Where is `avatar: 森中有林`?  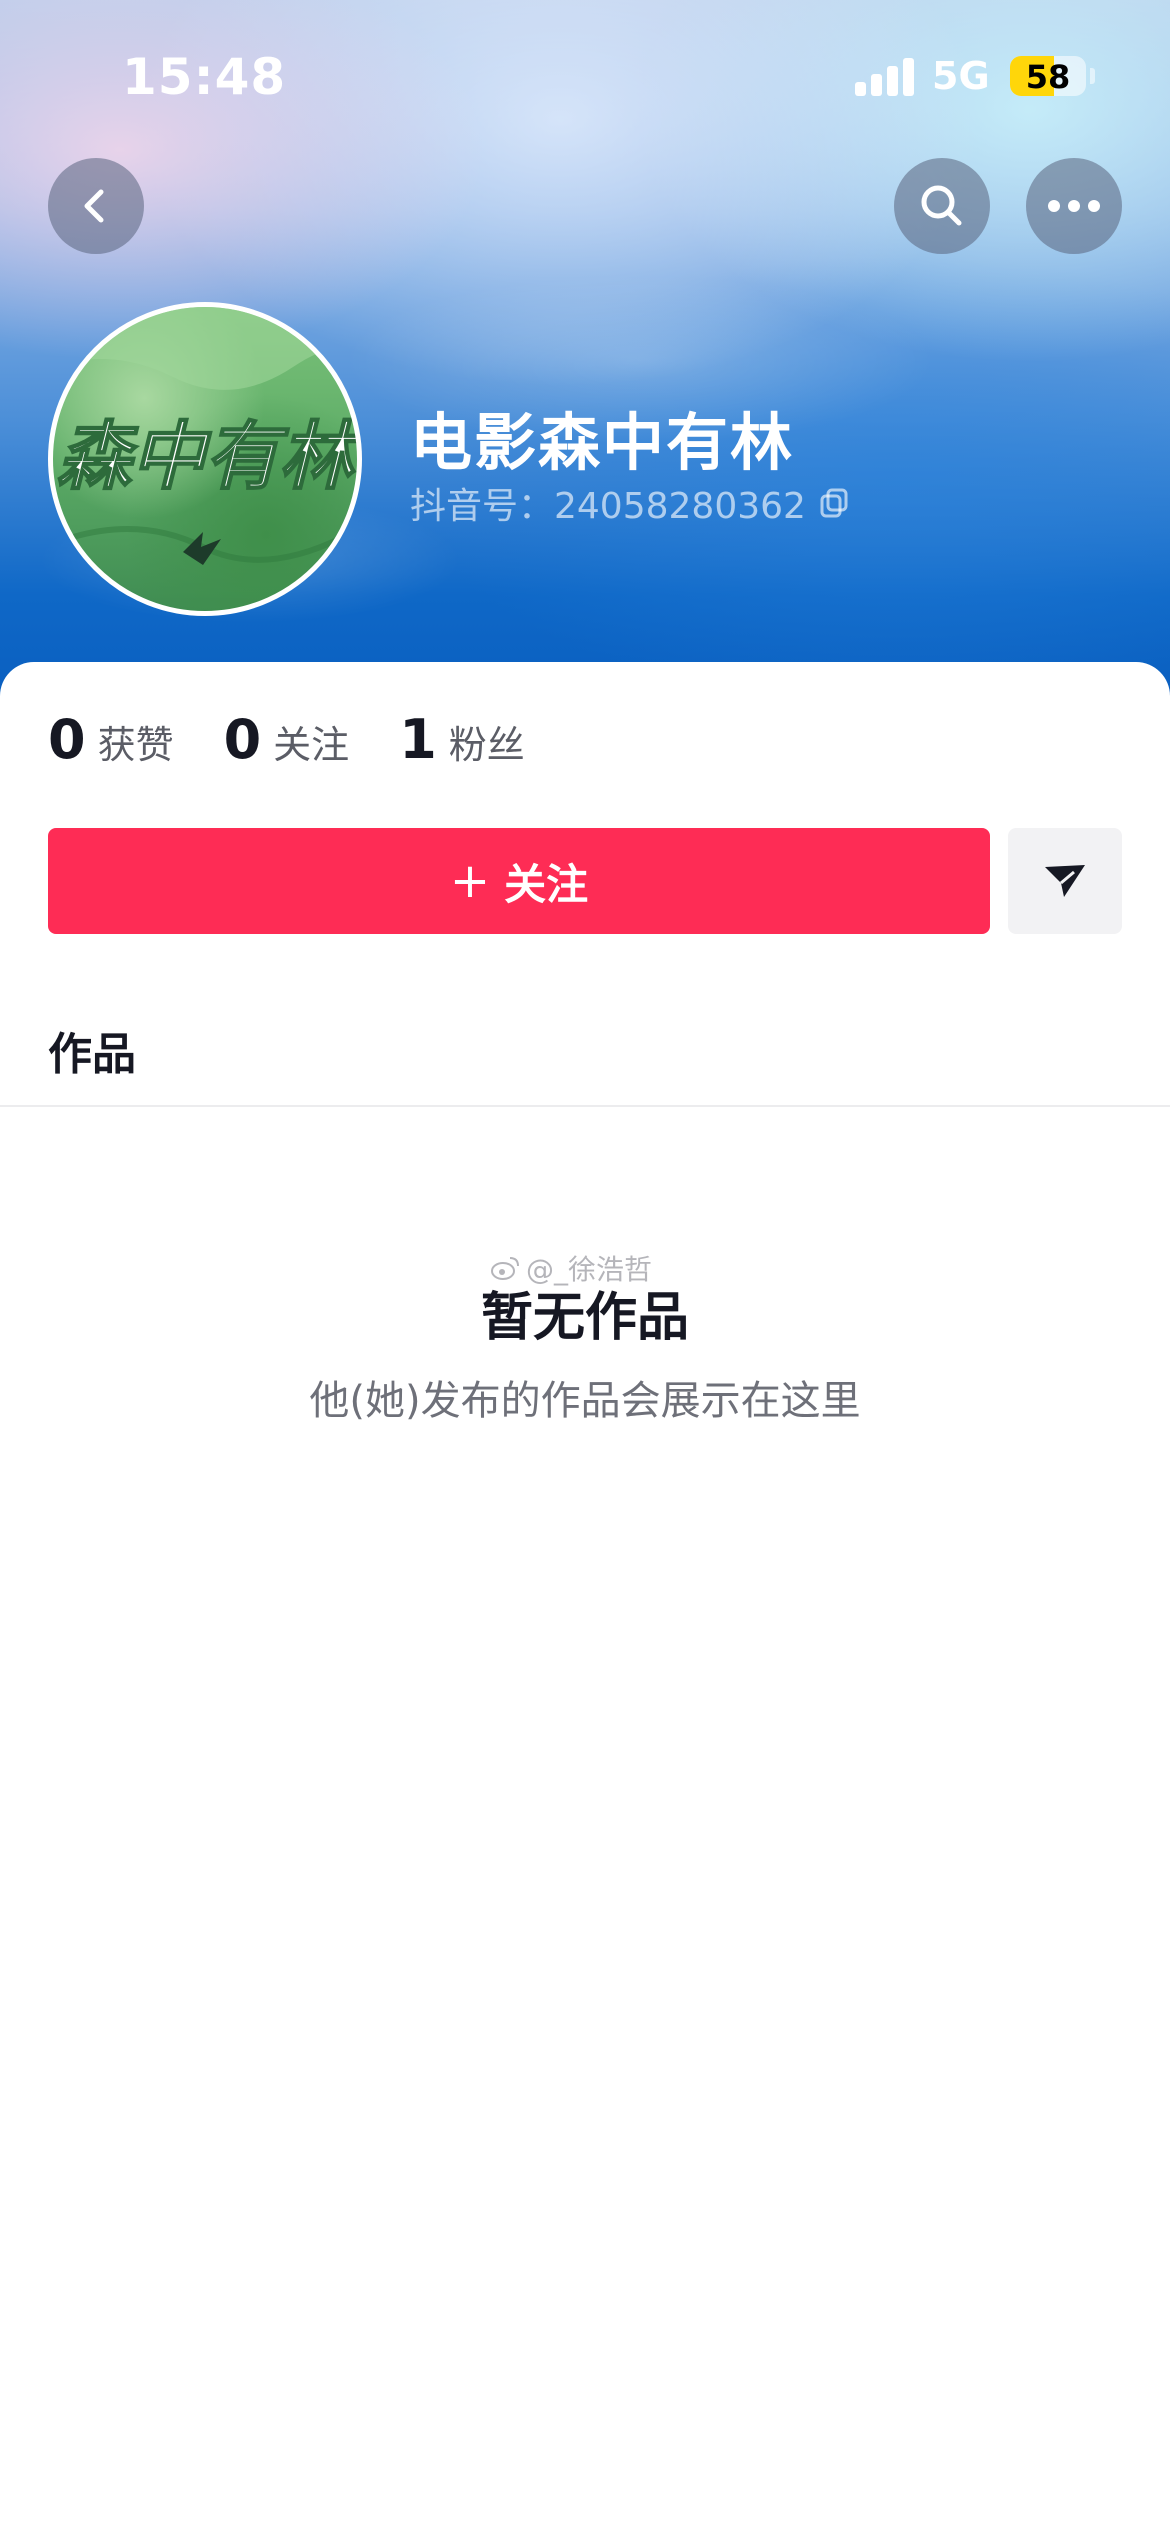
avatar: 森中有林 is located at coordinates (205, 459).